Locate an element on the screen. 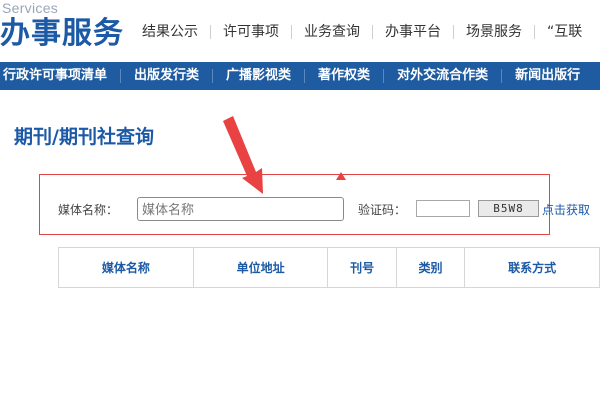  page-title: 期刊/期刊社查询 is located at coordinates (84, 137).